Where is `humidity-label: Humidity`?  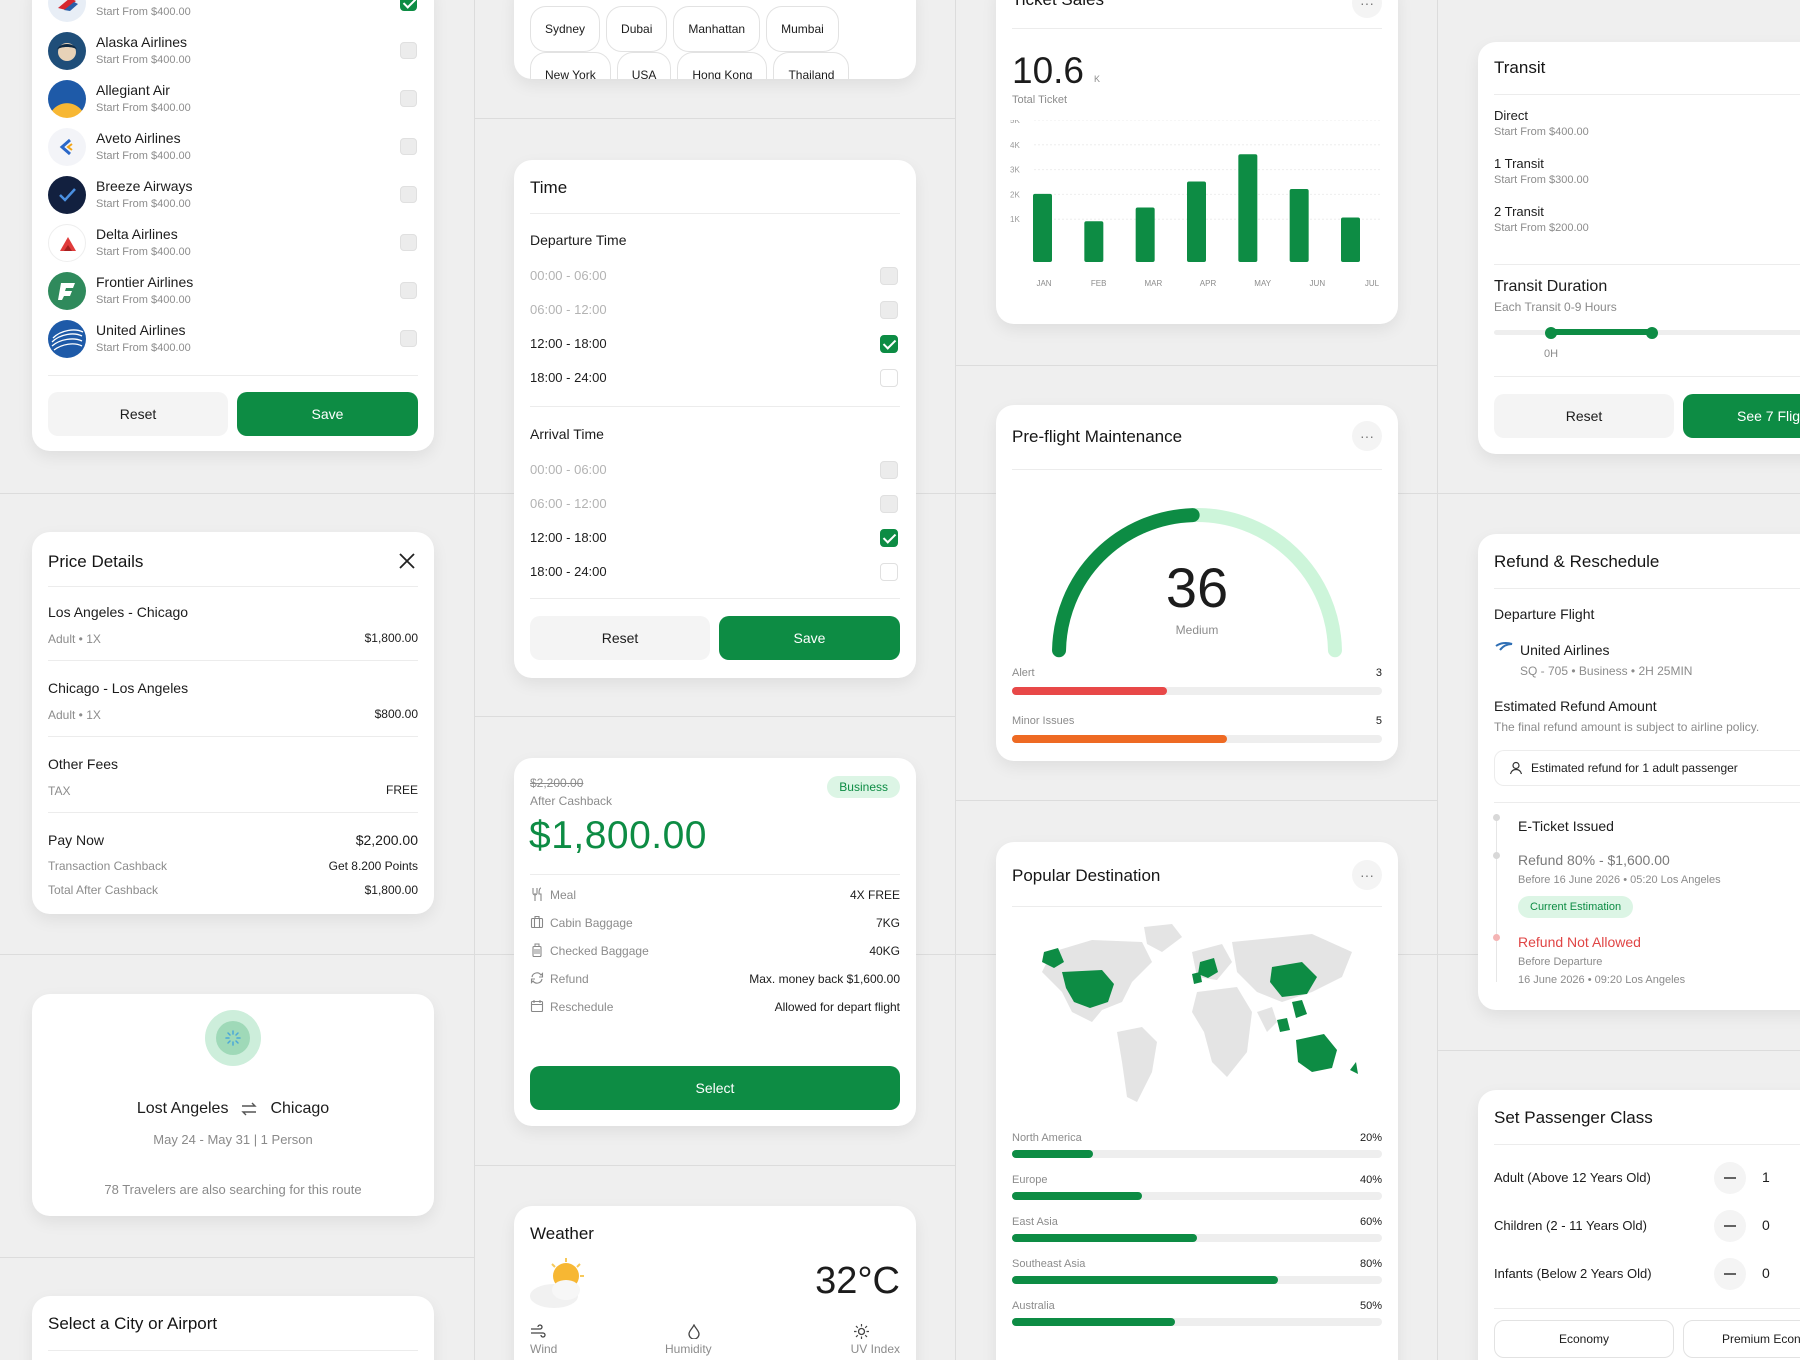
humidity-label: Humidity is located at coordinates (688, 1349).